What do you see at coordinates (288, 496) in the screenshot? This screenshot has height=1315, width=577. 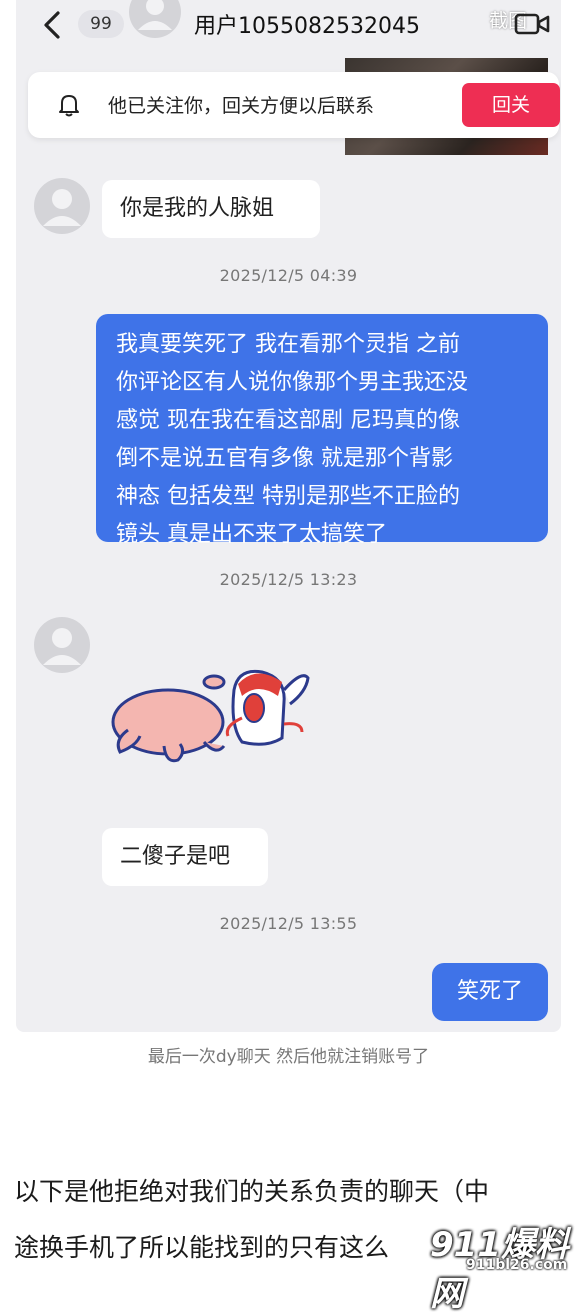 I see `message-line: 神态 包括发型 特别是那些不正脸的` at bounding box center [288, 496].